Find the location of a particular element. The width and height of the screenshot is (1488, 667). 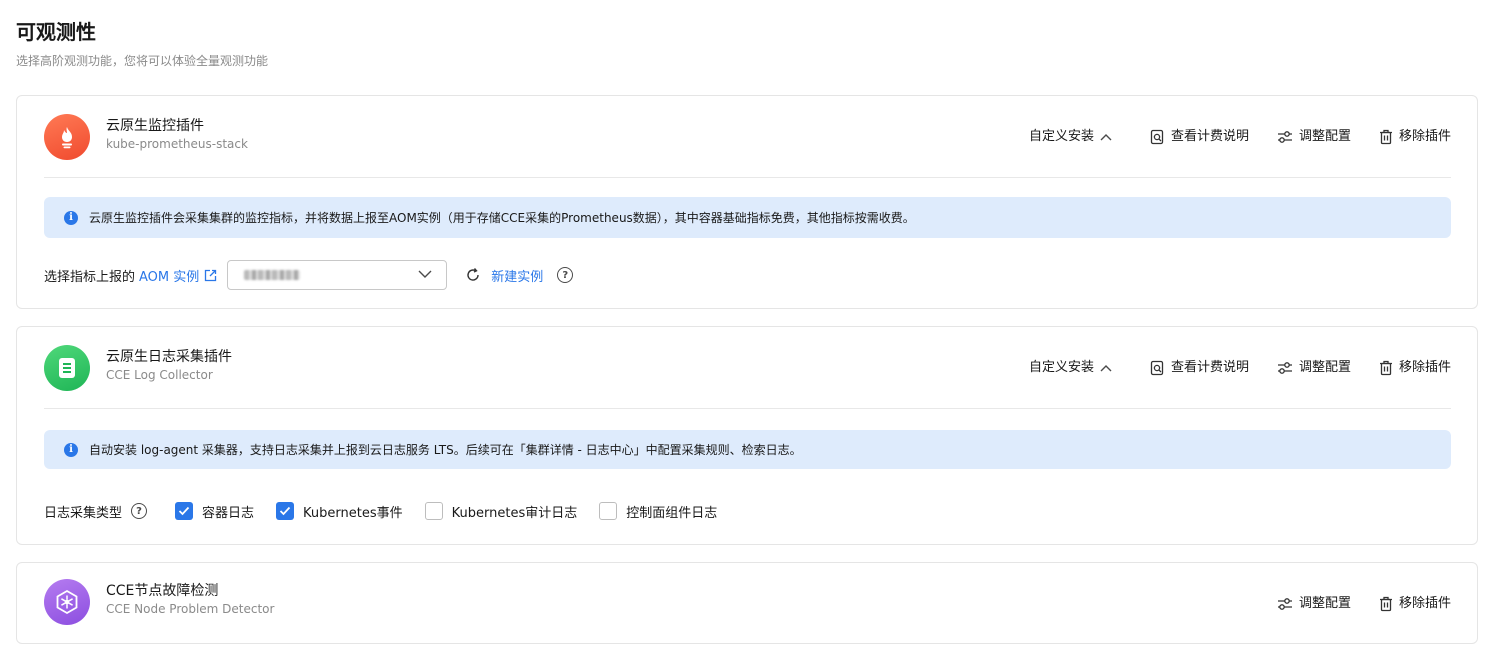

checkbox-container-logs: 容器日志 is located at coordinates (214, 511).